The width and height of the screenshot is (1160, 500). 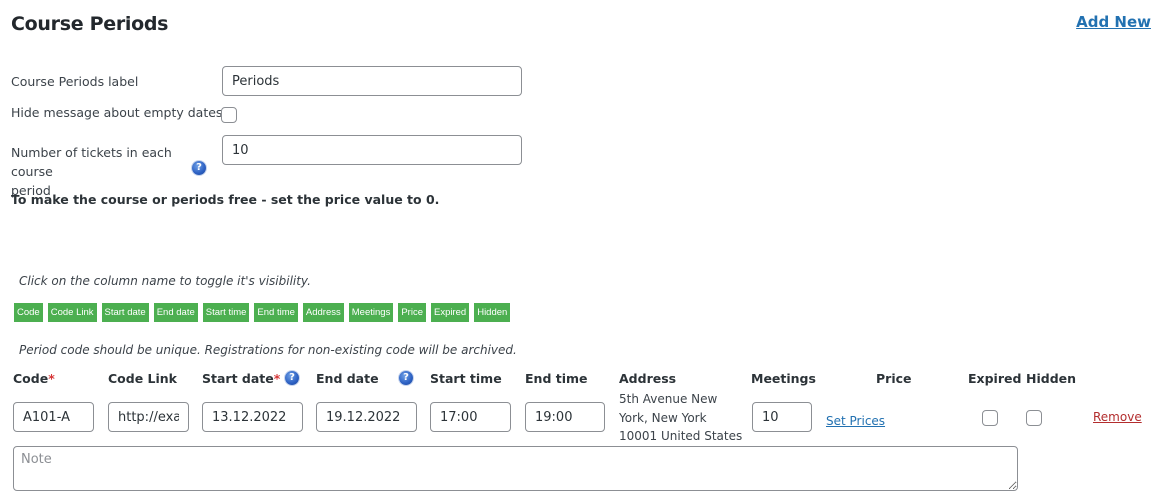 I want to click on add-new-link: Add New, so click(x=1113, y=22).